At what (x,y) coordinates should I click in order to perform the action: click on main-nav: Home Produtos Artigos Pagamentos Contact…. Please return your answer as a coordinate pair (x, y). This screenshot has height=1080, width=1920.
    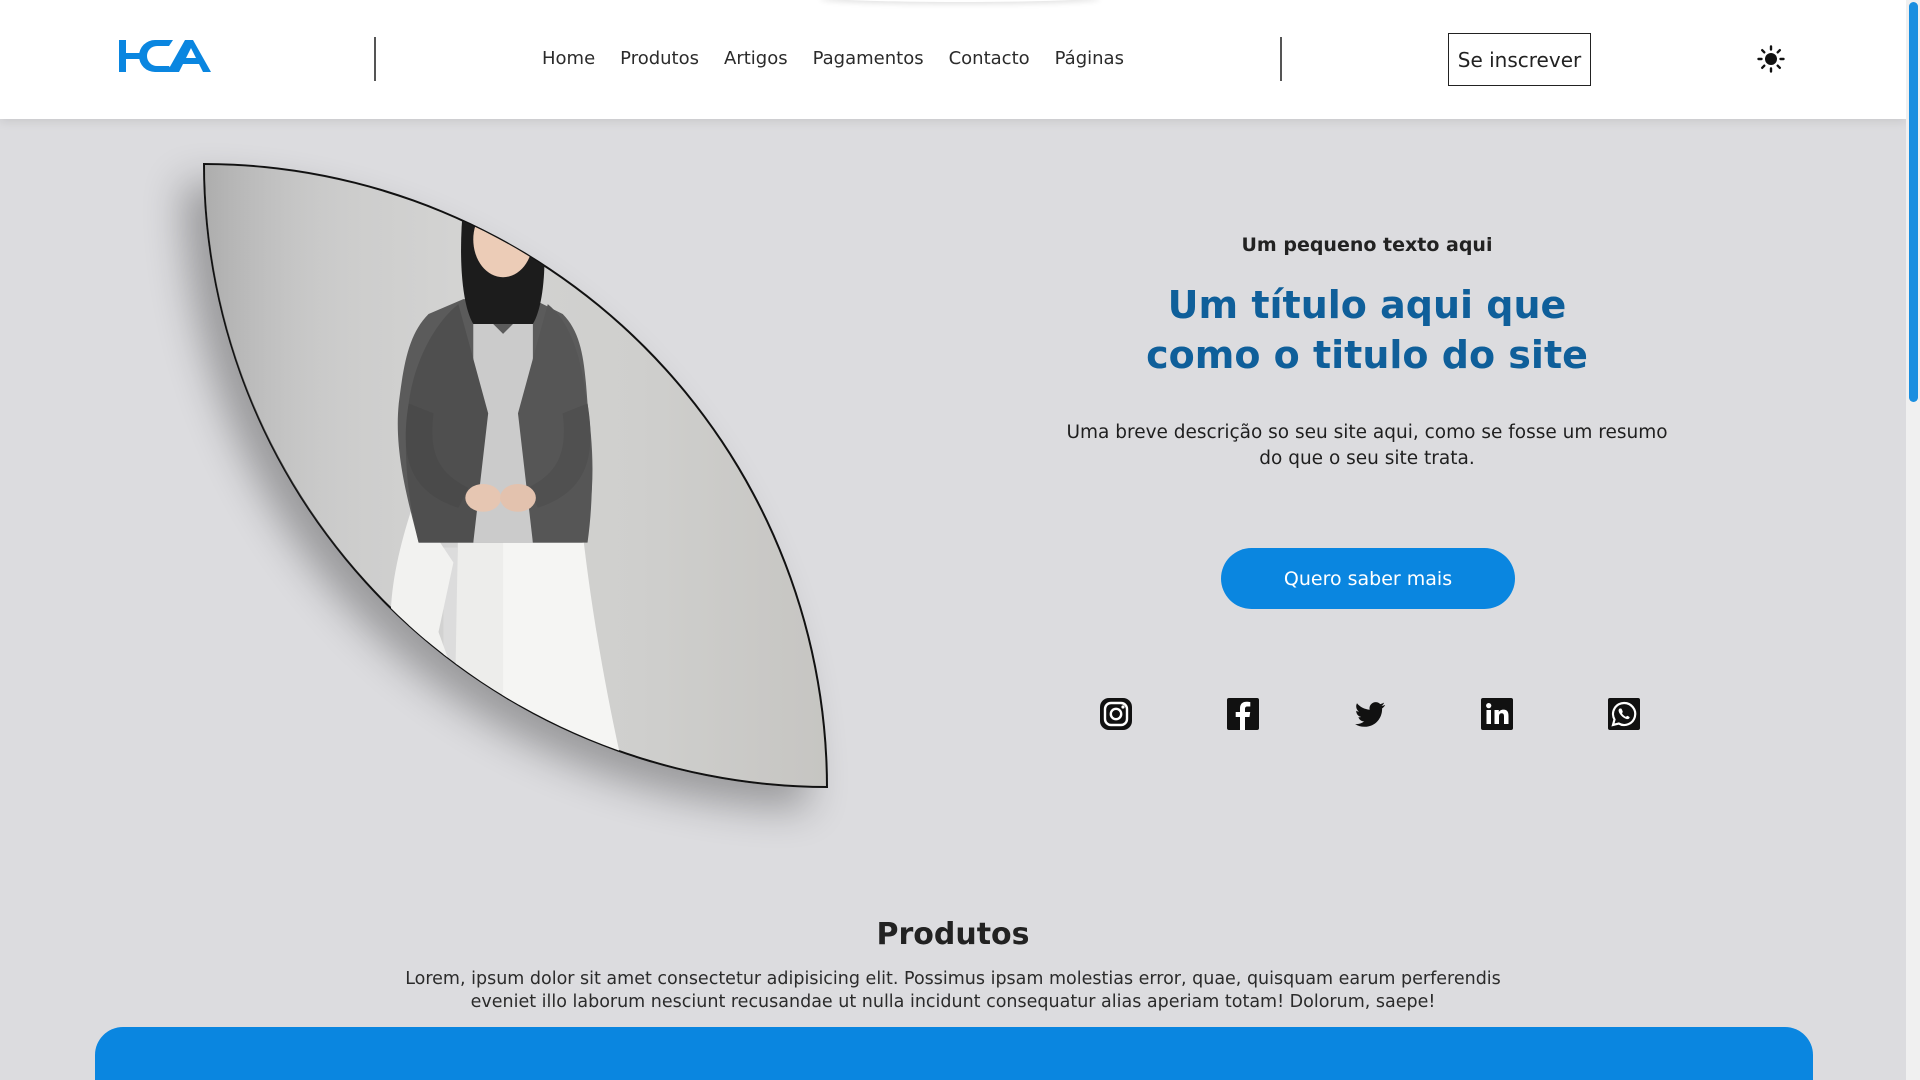
    Looking at the image, I should click on (833, 58).